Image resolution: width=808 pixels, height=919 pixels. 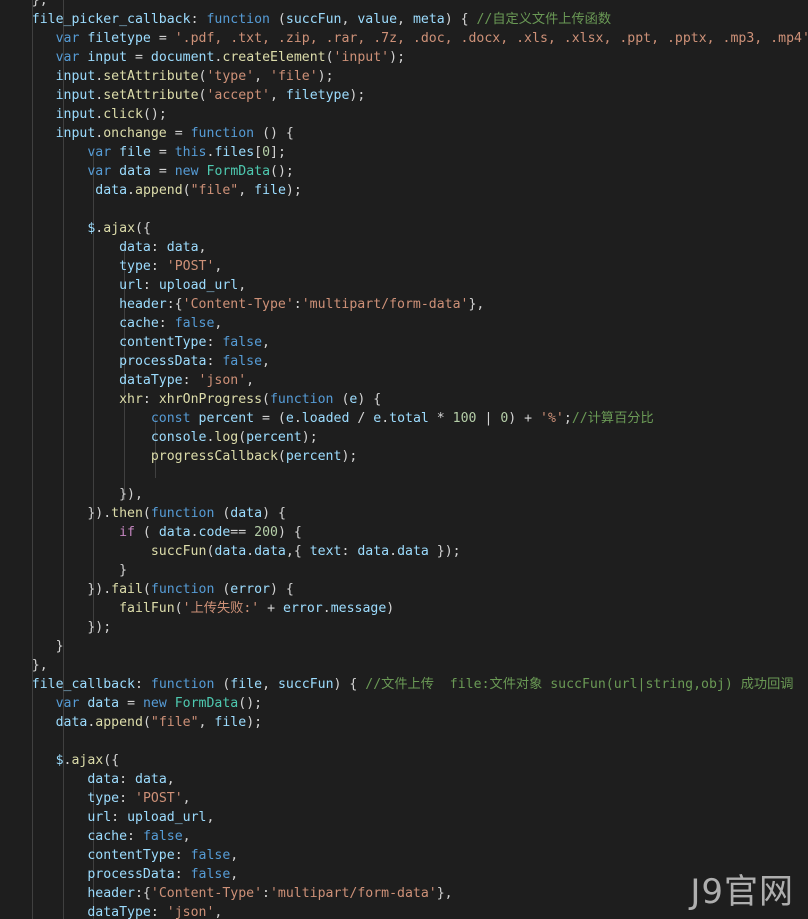 I want to click on code-line: xhr: xhrOnProgress(function (e) {, so click(x=404, y=399).